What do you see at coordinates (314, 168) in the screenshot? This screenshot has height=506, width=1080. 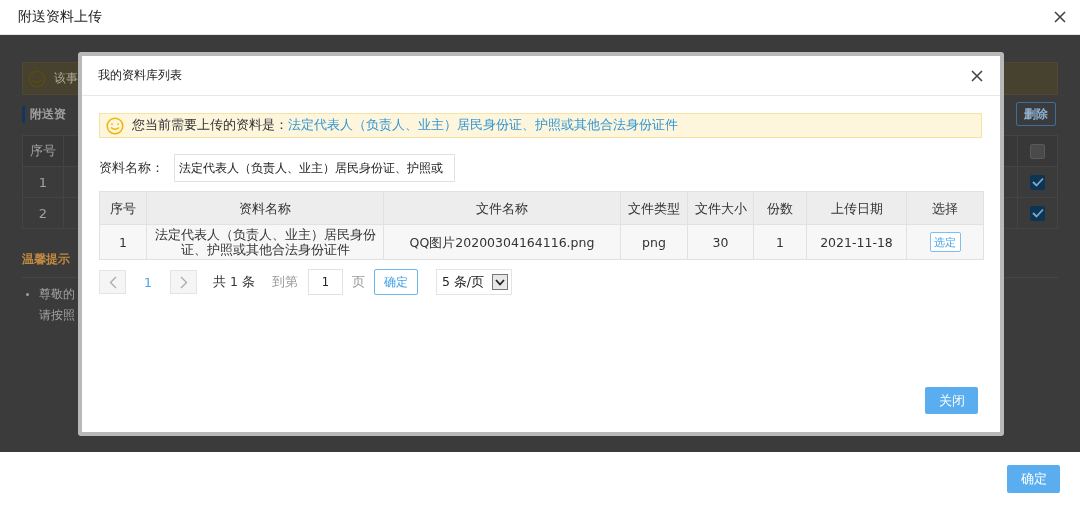 I see `name-input-field: 法定代表人（负责人、业主）居民身份证、护照或` at bounding box center [314, 168].